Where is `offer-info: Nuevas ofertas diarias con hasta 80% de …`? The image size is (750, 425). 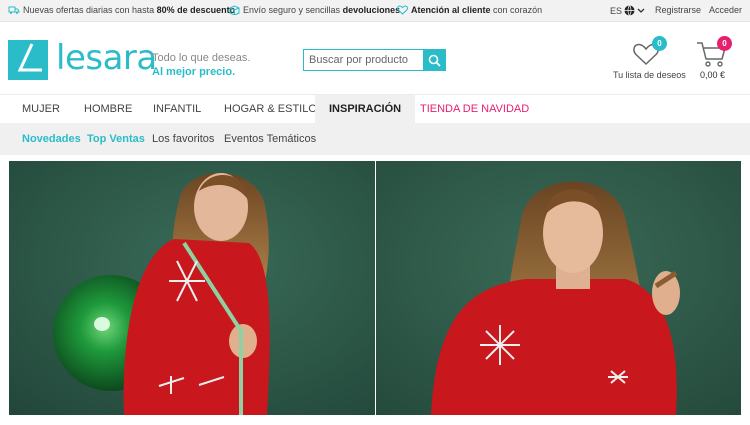 offer-info: Nuevas ofertas diarias con hasta 80% de … is located at coordinates (121, 10).